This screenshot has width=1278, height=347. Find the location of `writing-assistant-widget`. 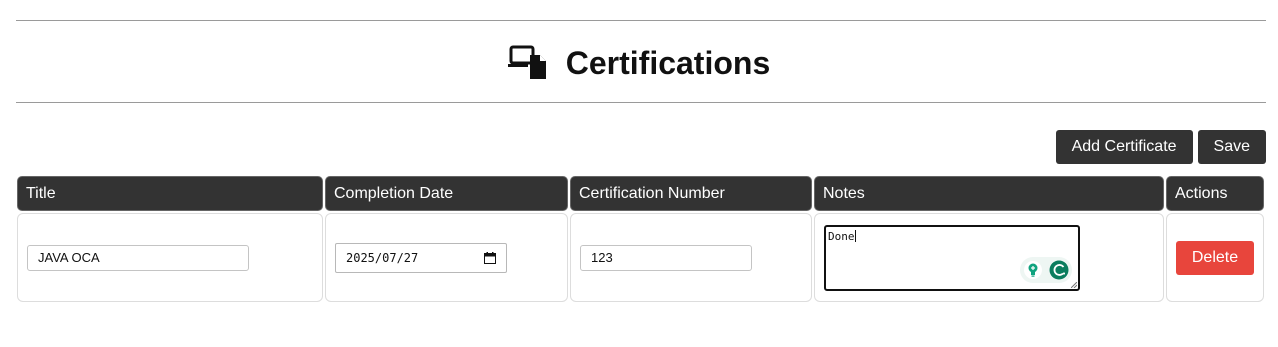

writing-assistant-widget is located at coordinates (1046, 269).